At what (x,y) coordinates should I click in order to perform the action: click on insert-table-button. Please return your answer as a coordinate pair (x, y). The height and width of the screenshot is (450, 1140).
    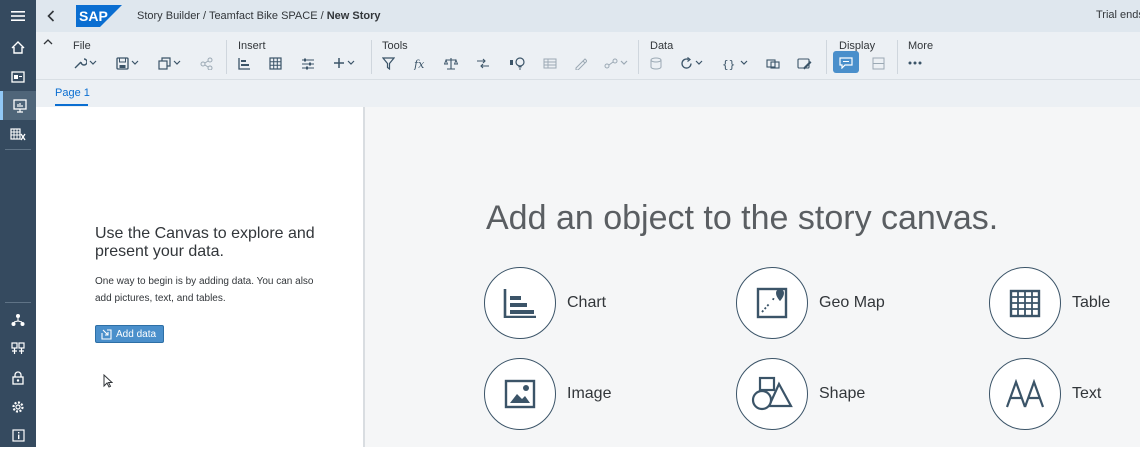
    Looking at the image, I should click on (275, 63).